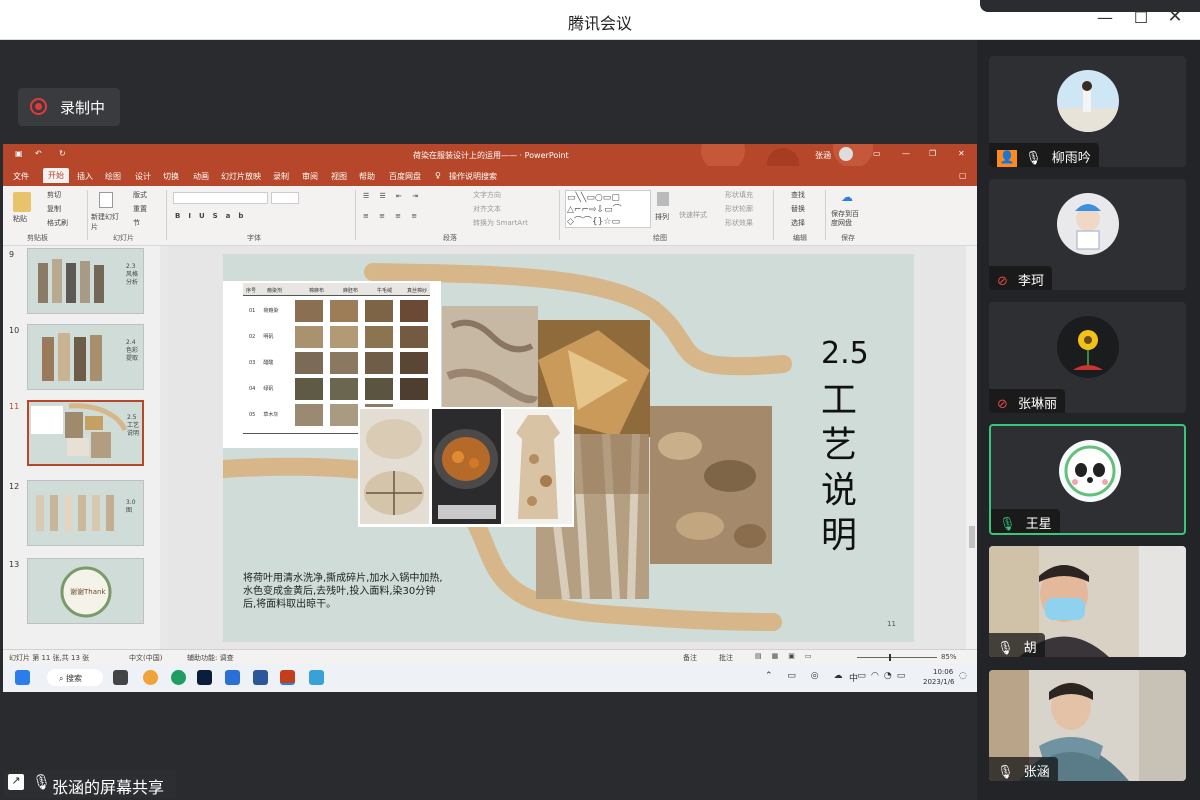 The height and width of the screenshot is (800, 1200). Describe the element at coordinates (487, 195) in the screenshot. I see `text-direction-button: 文字方向` at that location.